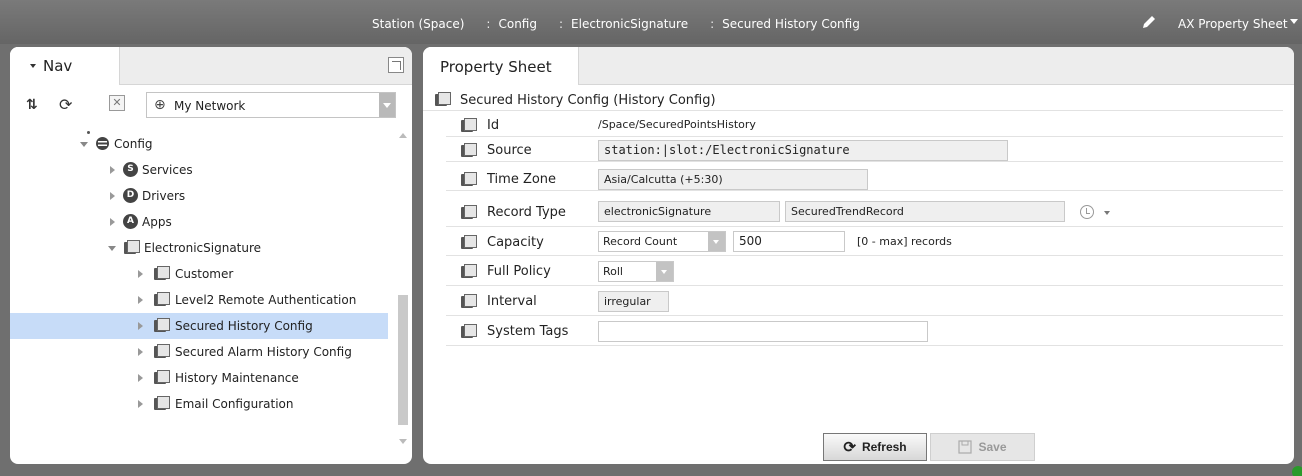 The image size is (1302, 476). I want to click on interval-field: irregular, so click(633, 301).